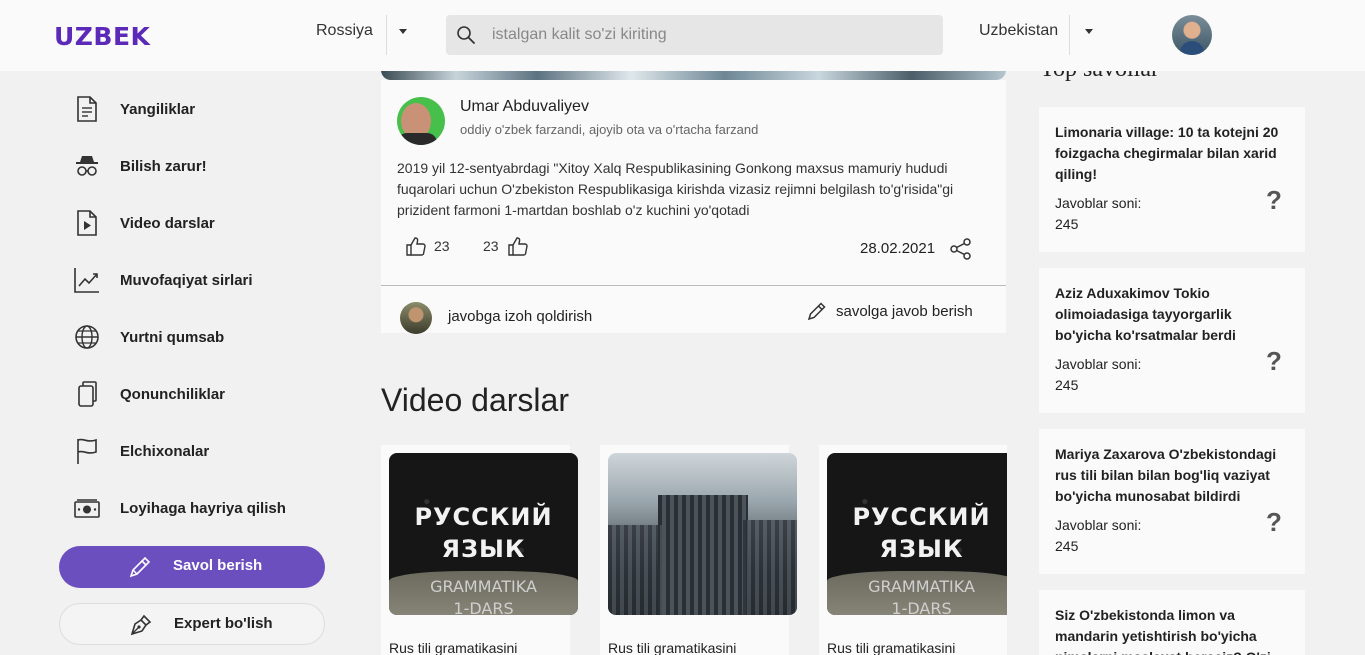  Describe the element at coordinates (712, 35) in the screenshot. I see `search-input` at that location.